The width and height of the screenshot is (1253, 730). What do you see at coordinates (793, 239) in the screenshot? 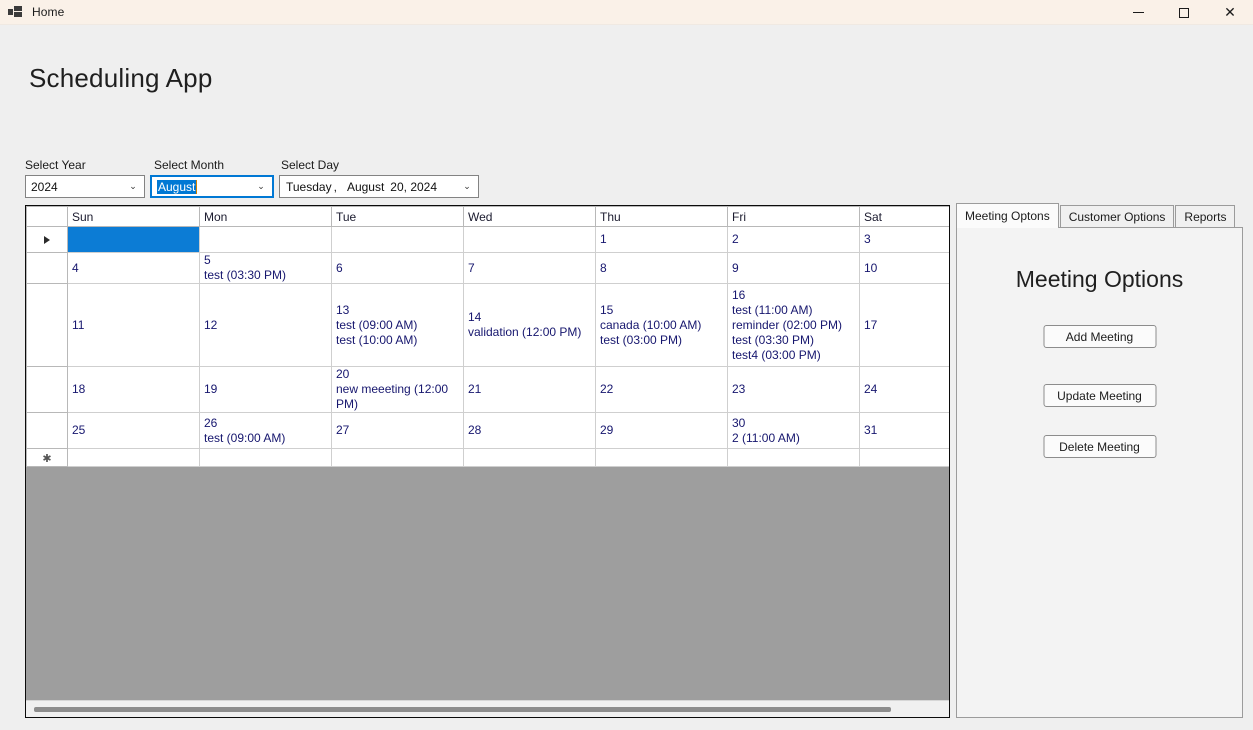
I see `calendar-day-cell: 2` at bounding box center [793, 239].